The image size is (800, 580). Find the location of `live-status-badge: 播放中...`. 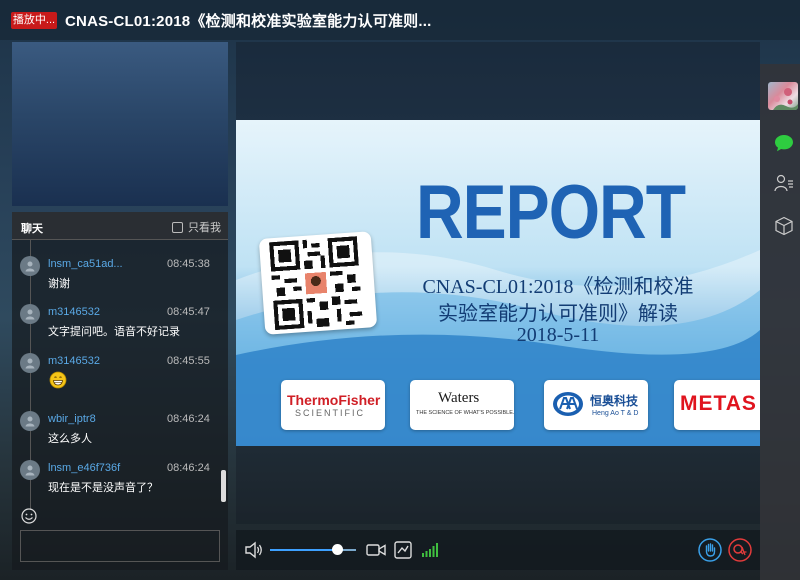

live-status-badge: 播放中... is located at coordinates (34, 20).